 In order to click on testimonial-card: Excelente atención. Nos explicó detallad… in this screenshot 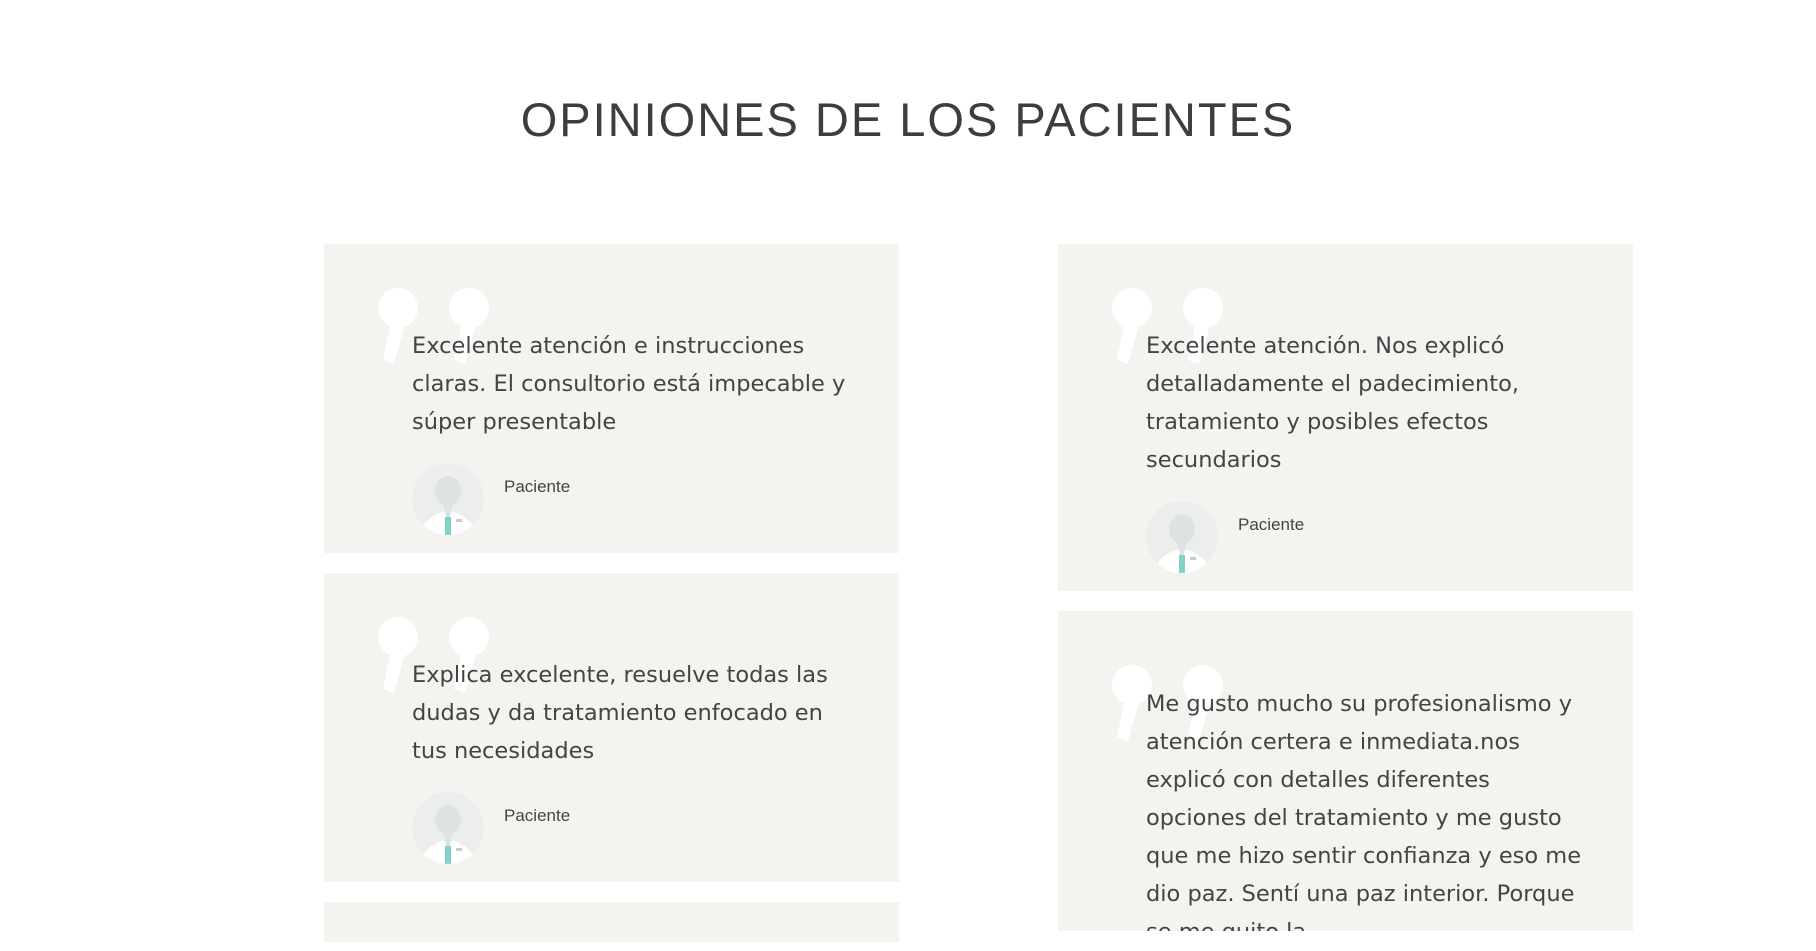, I will do `click(1345, 417)`.